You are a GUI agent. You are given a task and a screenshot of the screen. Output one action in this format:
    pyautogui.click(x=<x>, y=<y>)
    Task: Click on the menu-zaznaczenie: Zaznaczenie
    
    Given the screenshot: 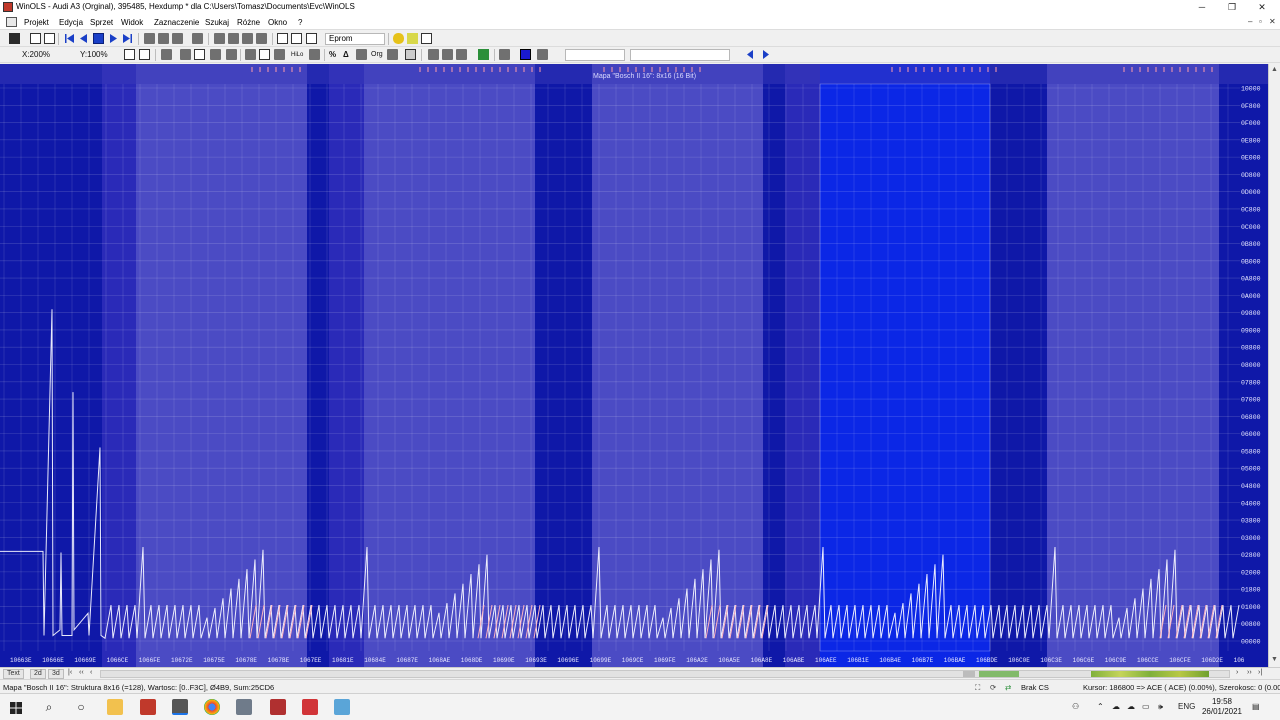 What is the action you would take?
    pyautogui.click(x=176, y=22)
    